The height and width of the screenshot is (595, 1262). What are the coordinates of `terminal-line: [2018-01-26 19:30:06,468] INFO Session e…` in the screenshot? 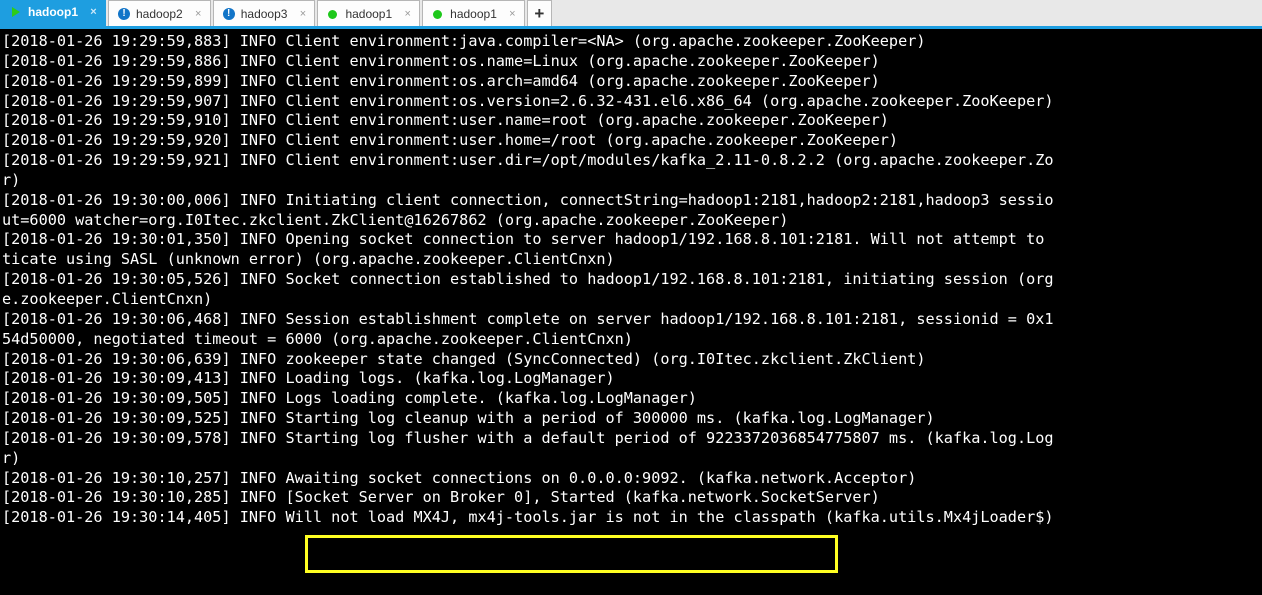 It's located at (528, 318).